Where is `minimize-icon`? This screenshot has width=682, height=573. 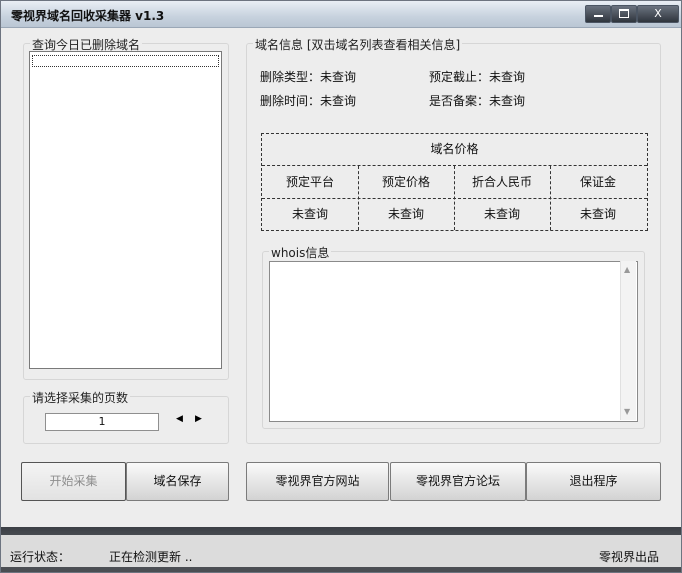 minimize-icon is located at coordinates (598, 16).